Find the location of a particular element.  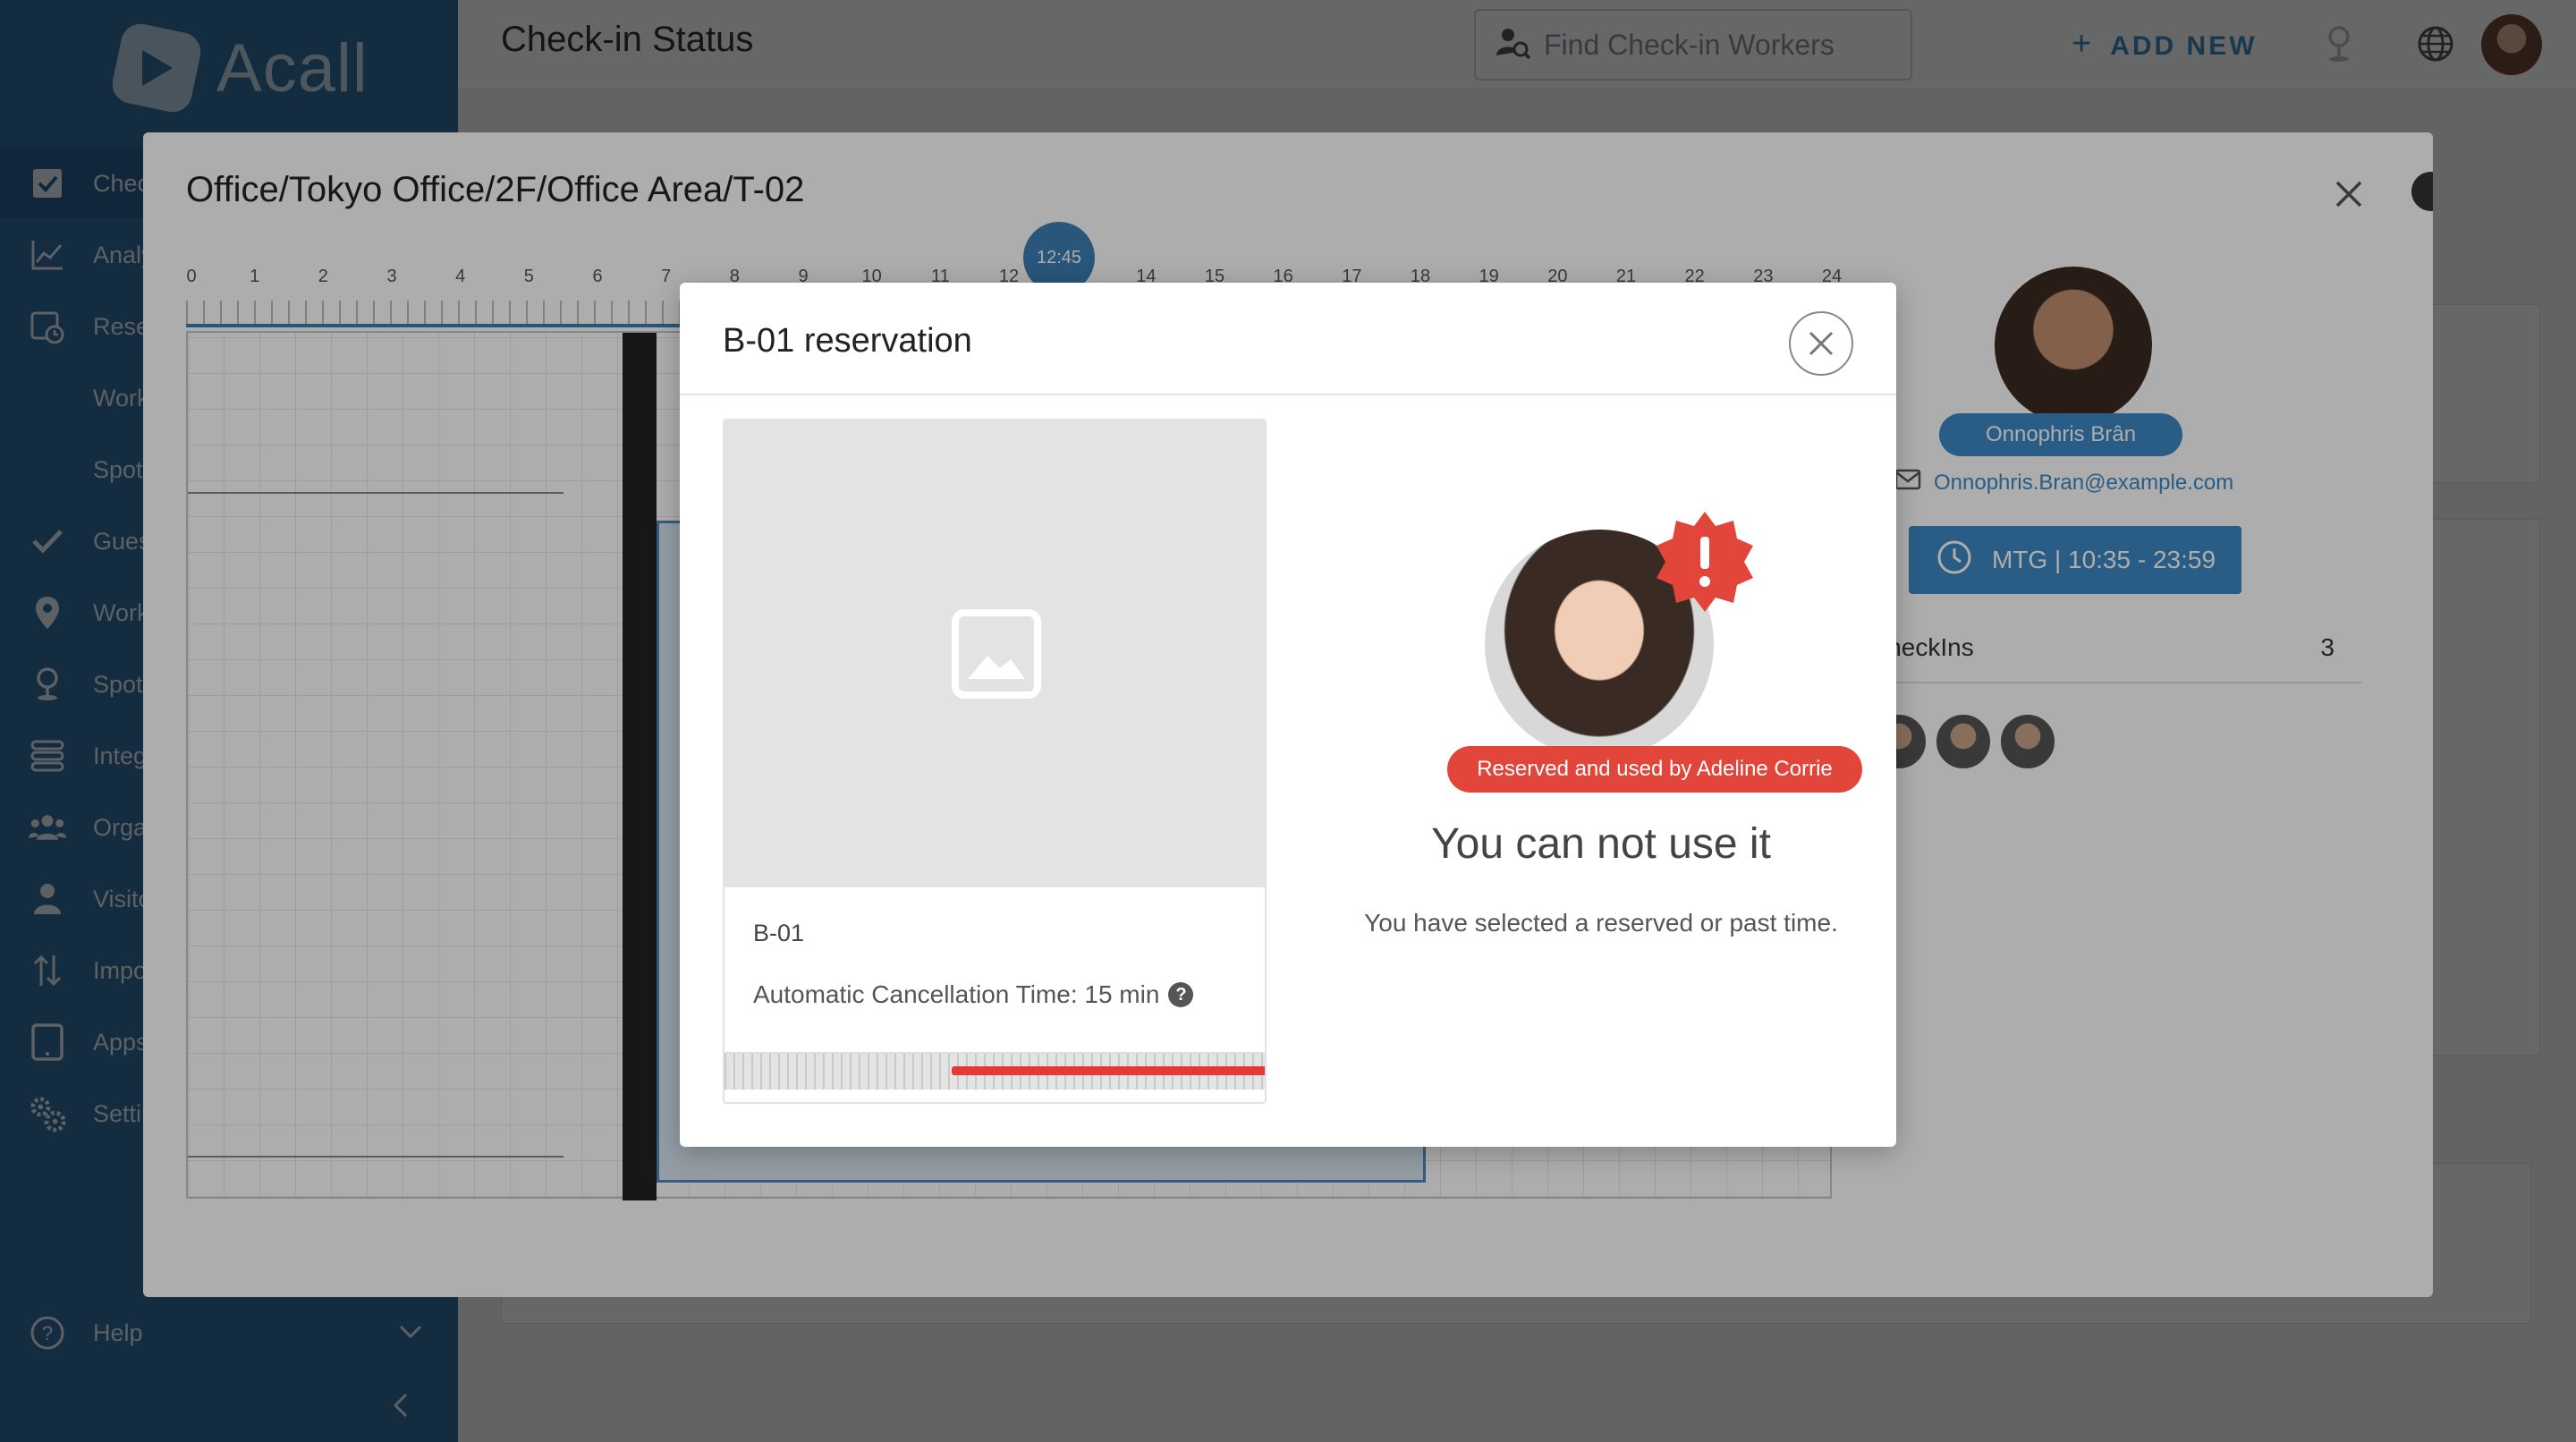

dialog-close-button is located at coordinates (1821, 343).